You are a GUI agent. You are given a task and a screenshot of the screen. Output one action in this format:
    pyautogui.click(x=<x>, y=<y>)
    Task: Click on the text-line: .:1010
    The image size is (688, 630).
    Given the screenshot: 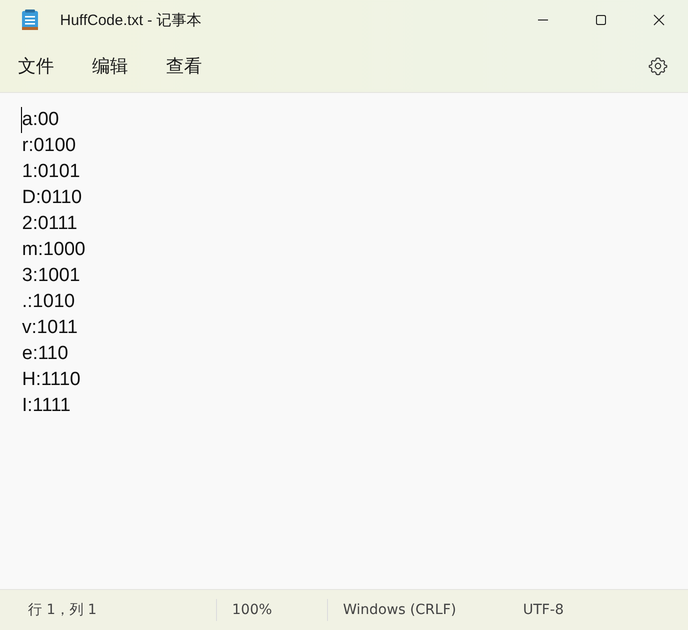 What is the action you would take?
    pyautogui.click(x=49, y=302)
    